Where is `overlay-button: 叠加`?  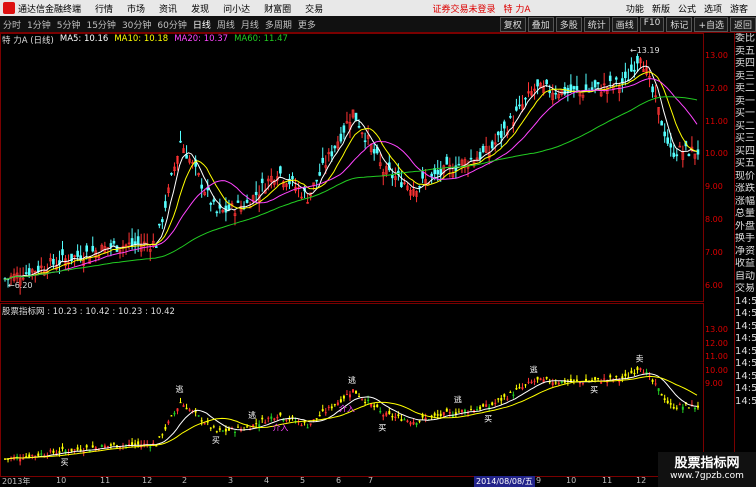 overlay-button: 叠加 is located at coordinates (540, 24).